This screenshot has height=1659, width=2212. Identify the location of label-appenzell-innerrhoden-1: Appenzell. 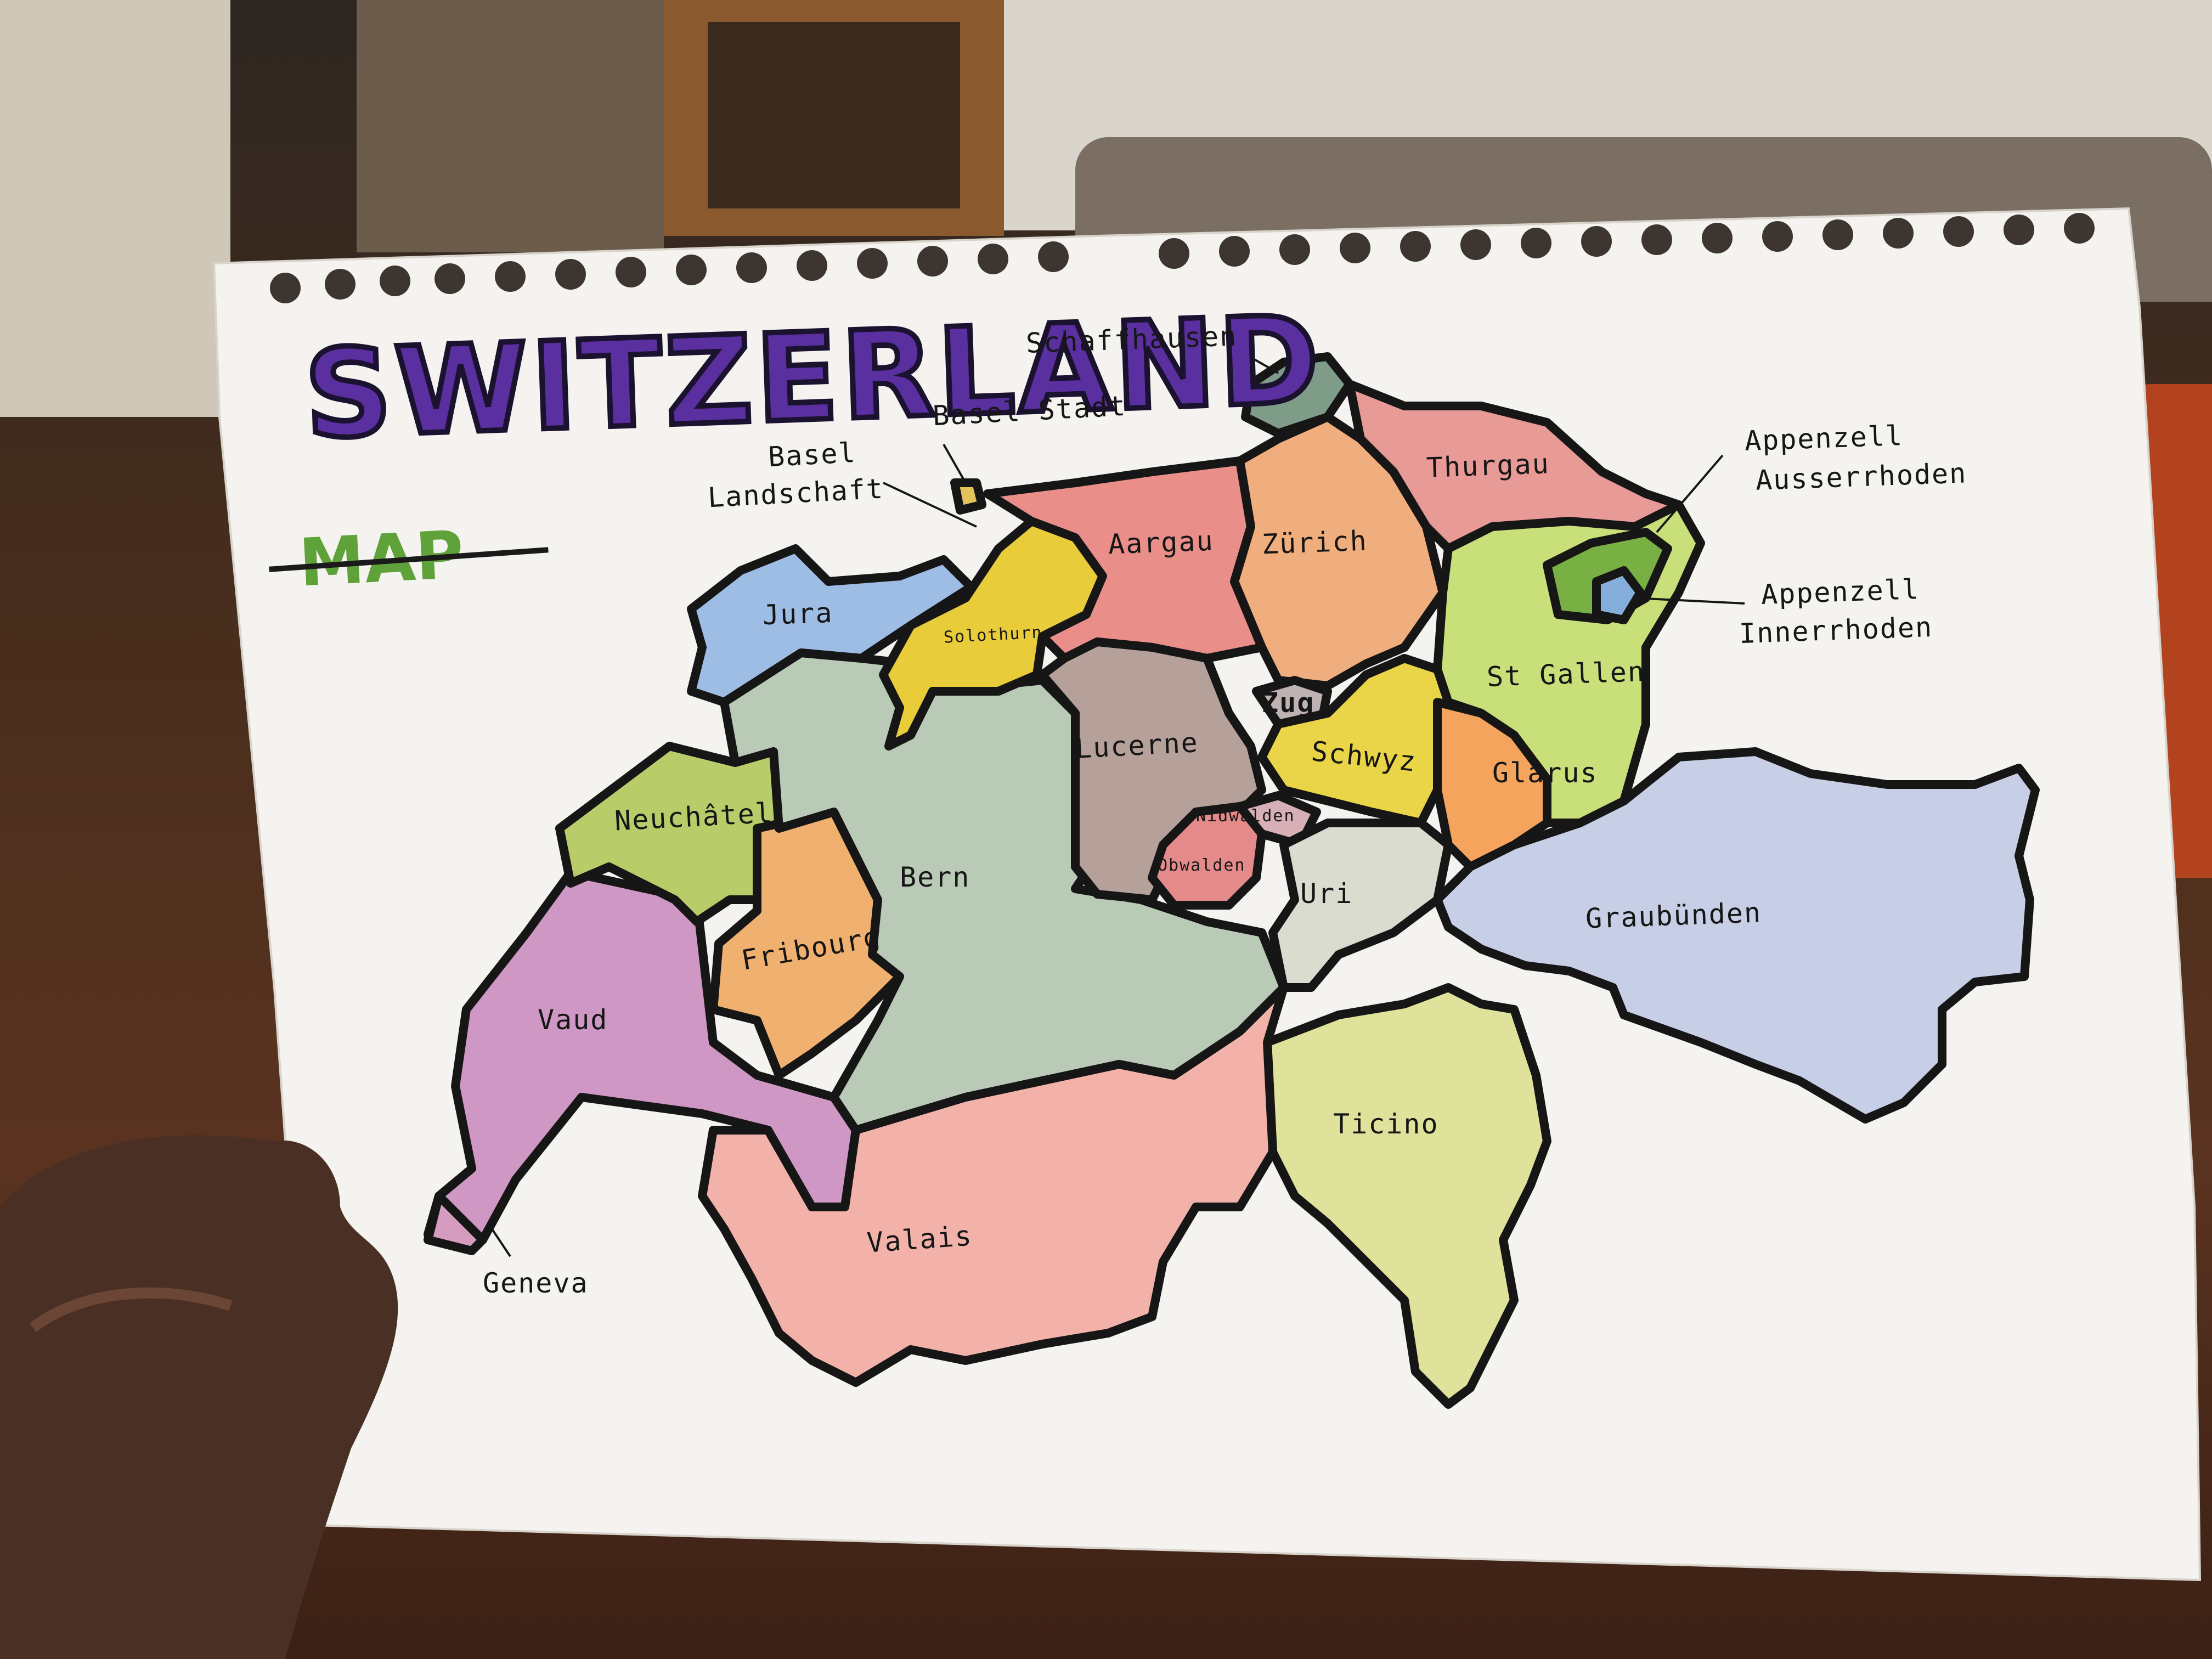
(1840, 592).